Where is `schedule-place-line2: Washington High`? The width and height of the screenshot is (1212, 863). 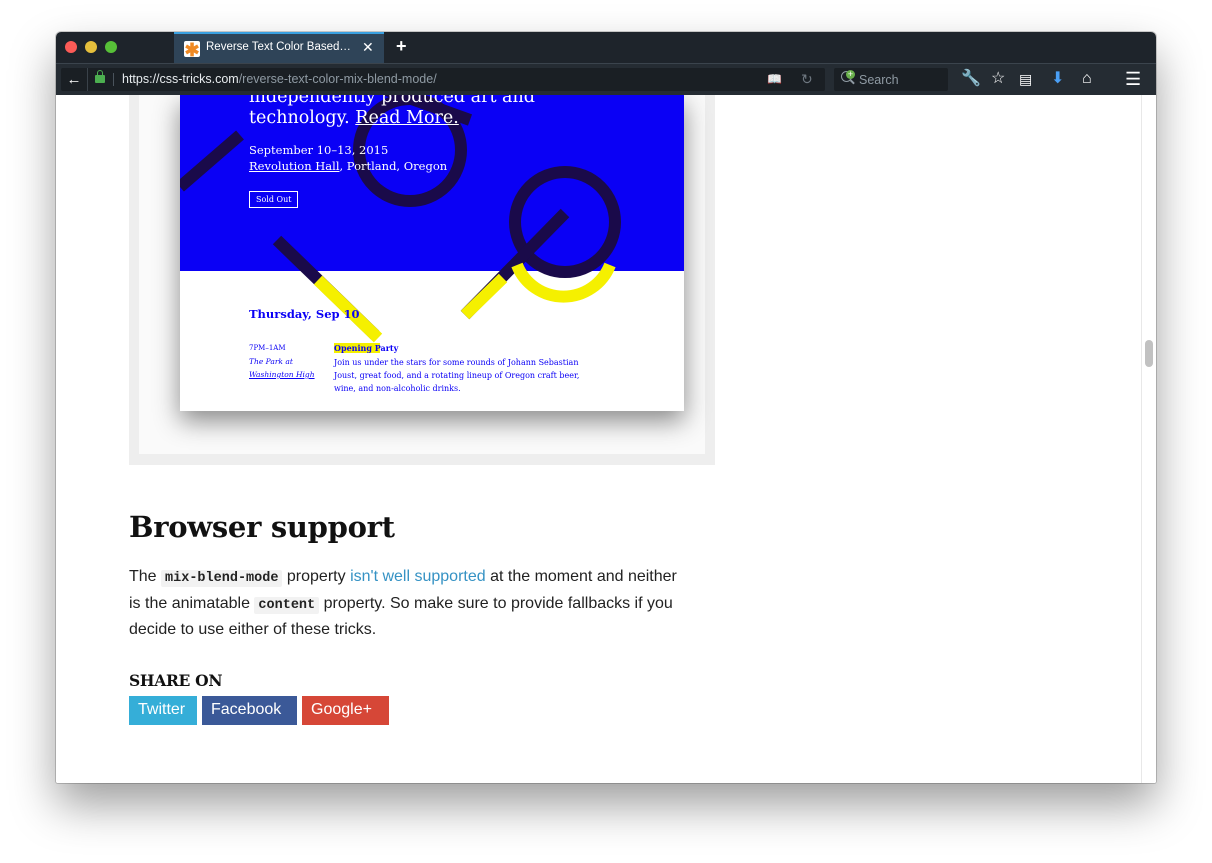
schedule-place-line2: Washington High is located at coordinates (282, 374).